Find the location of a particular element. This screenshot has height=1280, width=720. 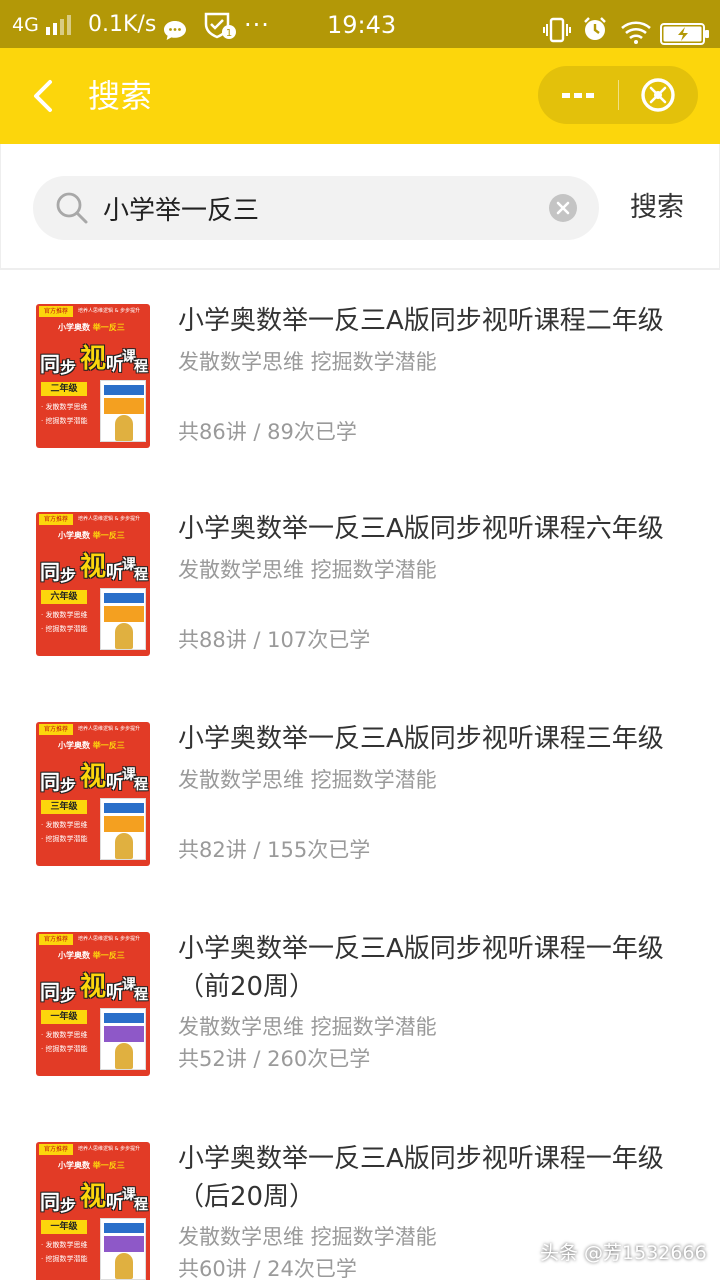

cover-grade: 六年级 is located at coordinates (64, 597).